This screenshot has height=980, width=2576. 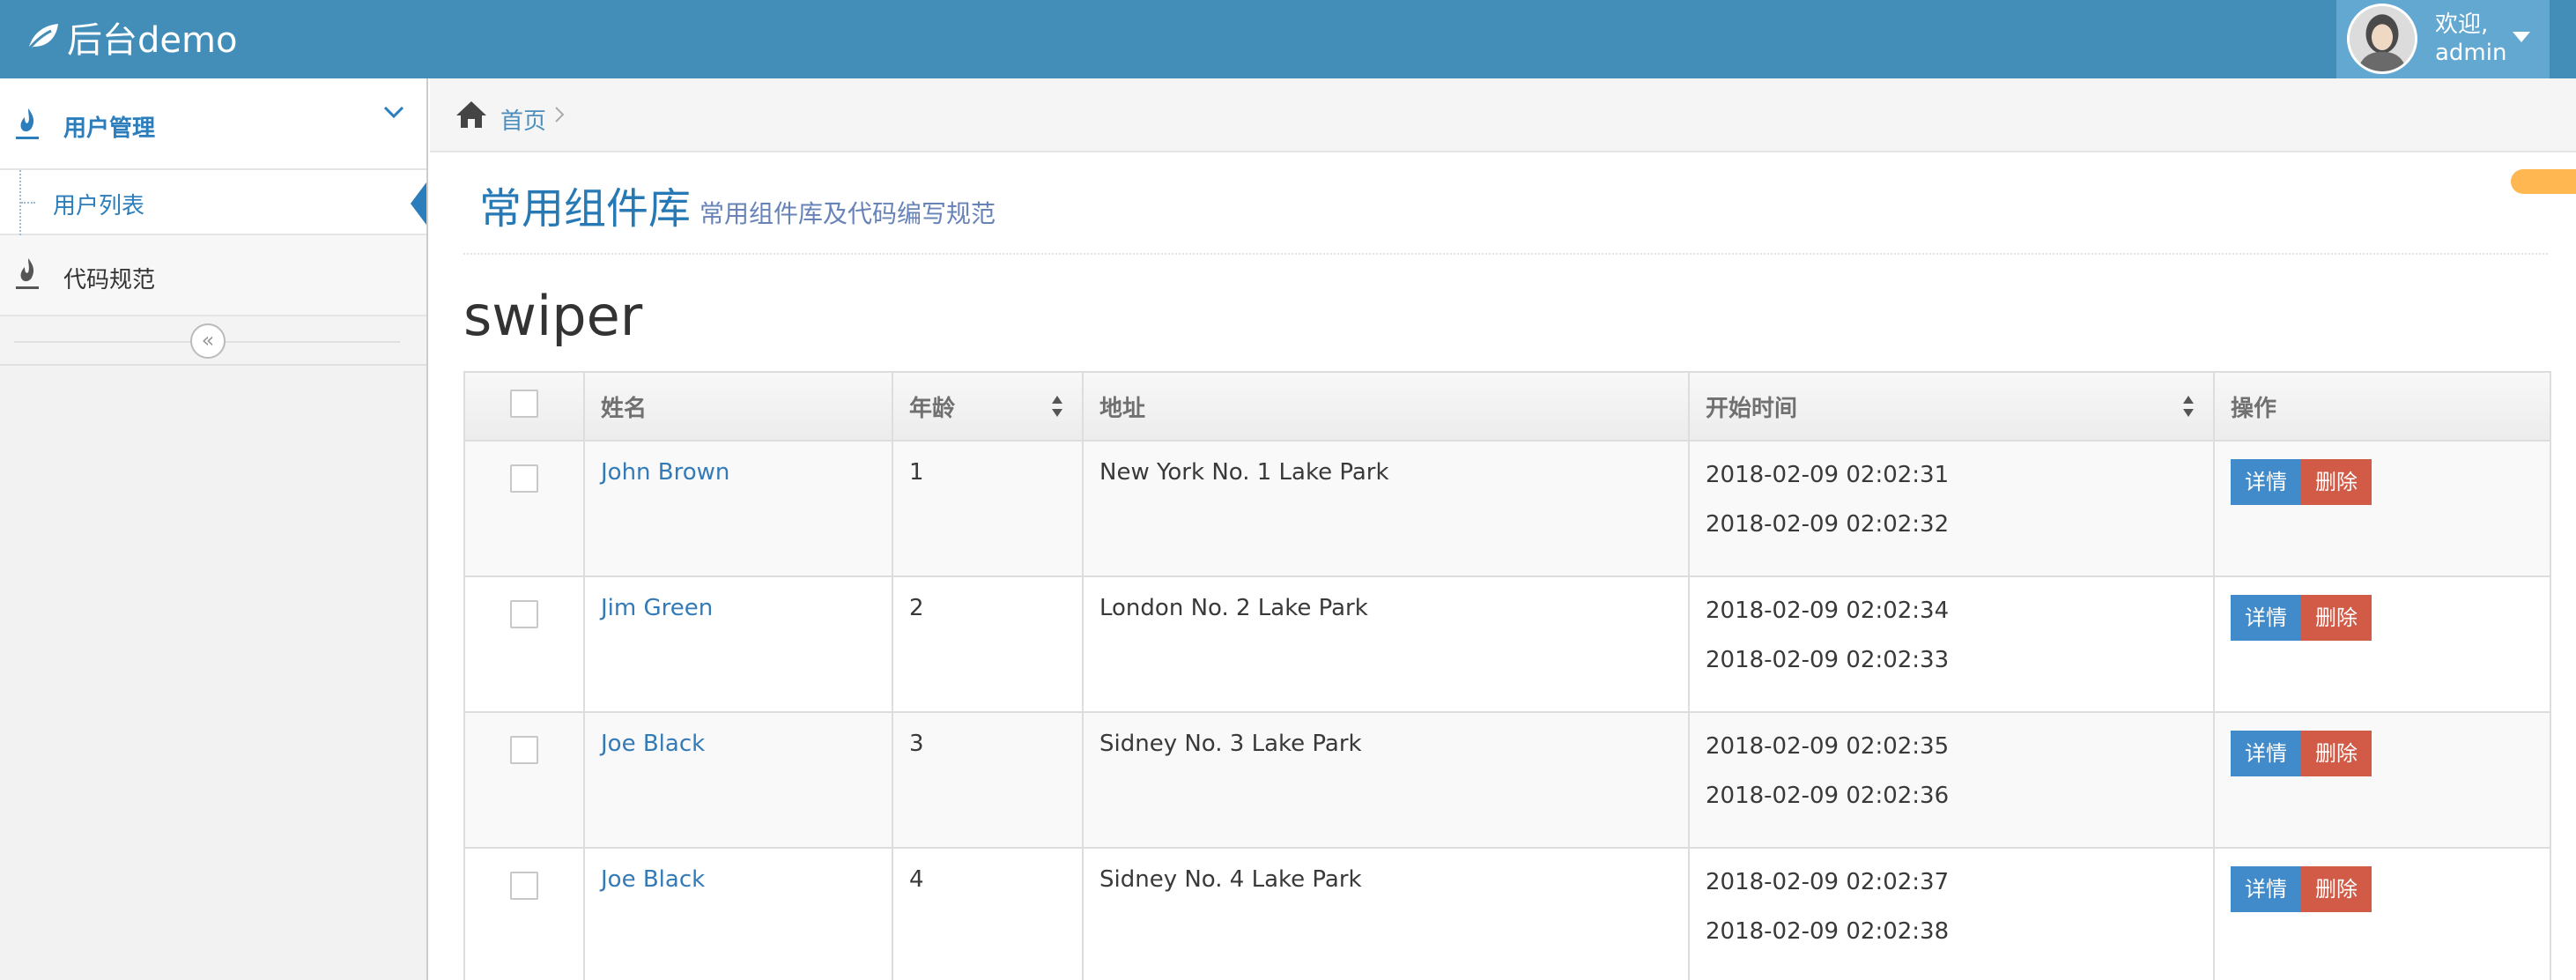 What do you see at coordinates (1952, 406) in the screenshot?
I see `column-header-start-time: 开始时间` at bounding box center [1952, 406].